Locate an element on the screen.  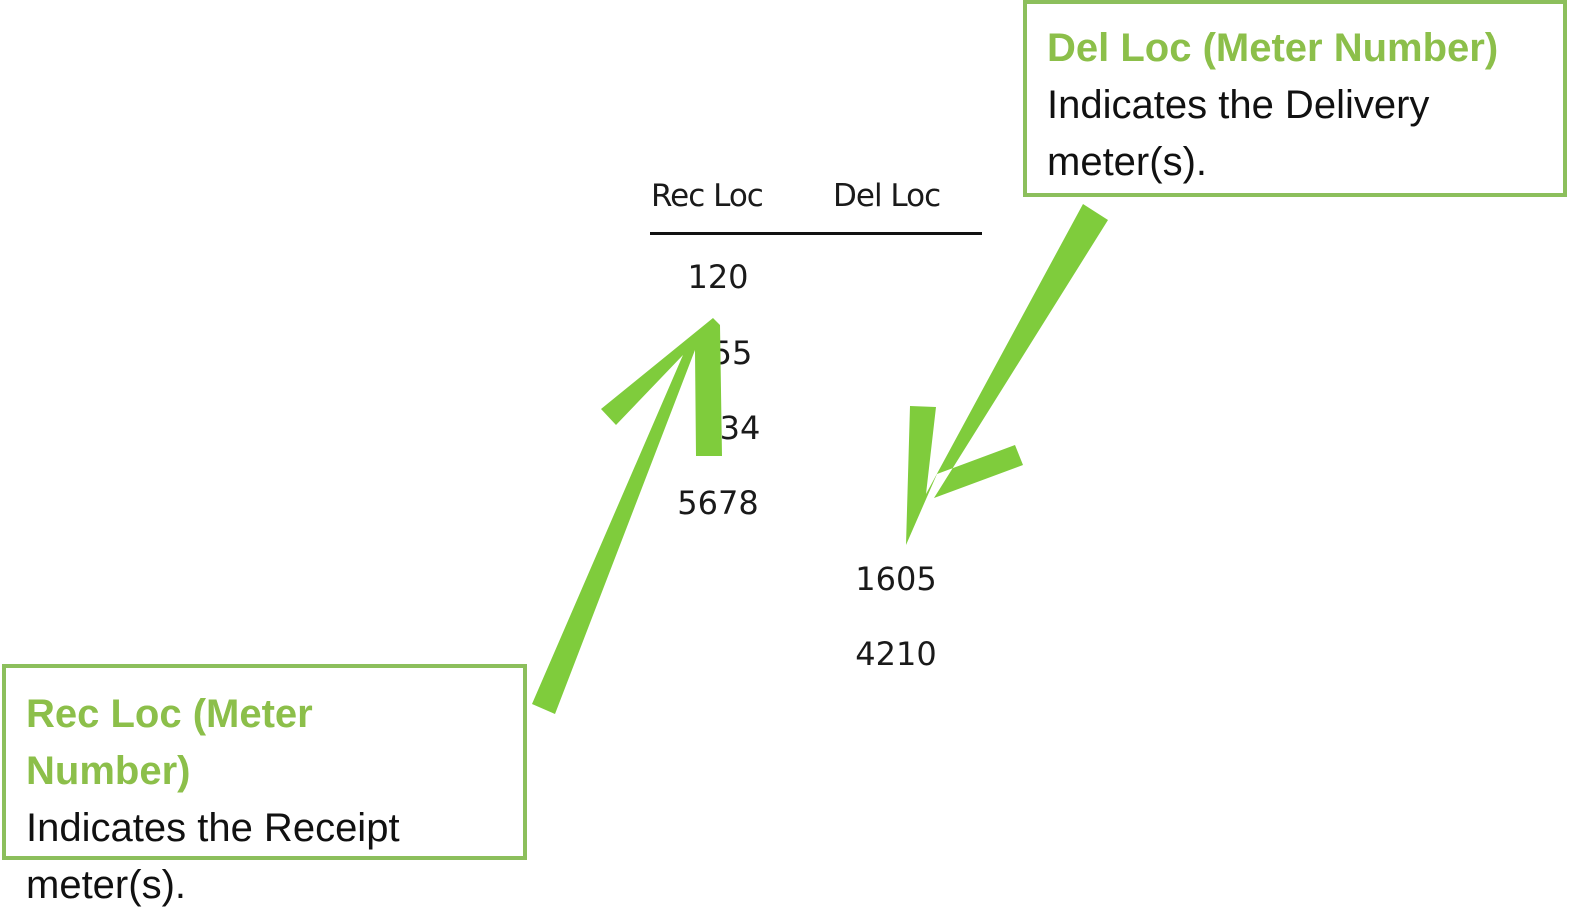
rec-loc-arrow-icon is located at coordinates (627, 516).